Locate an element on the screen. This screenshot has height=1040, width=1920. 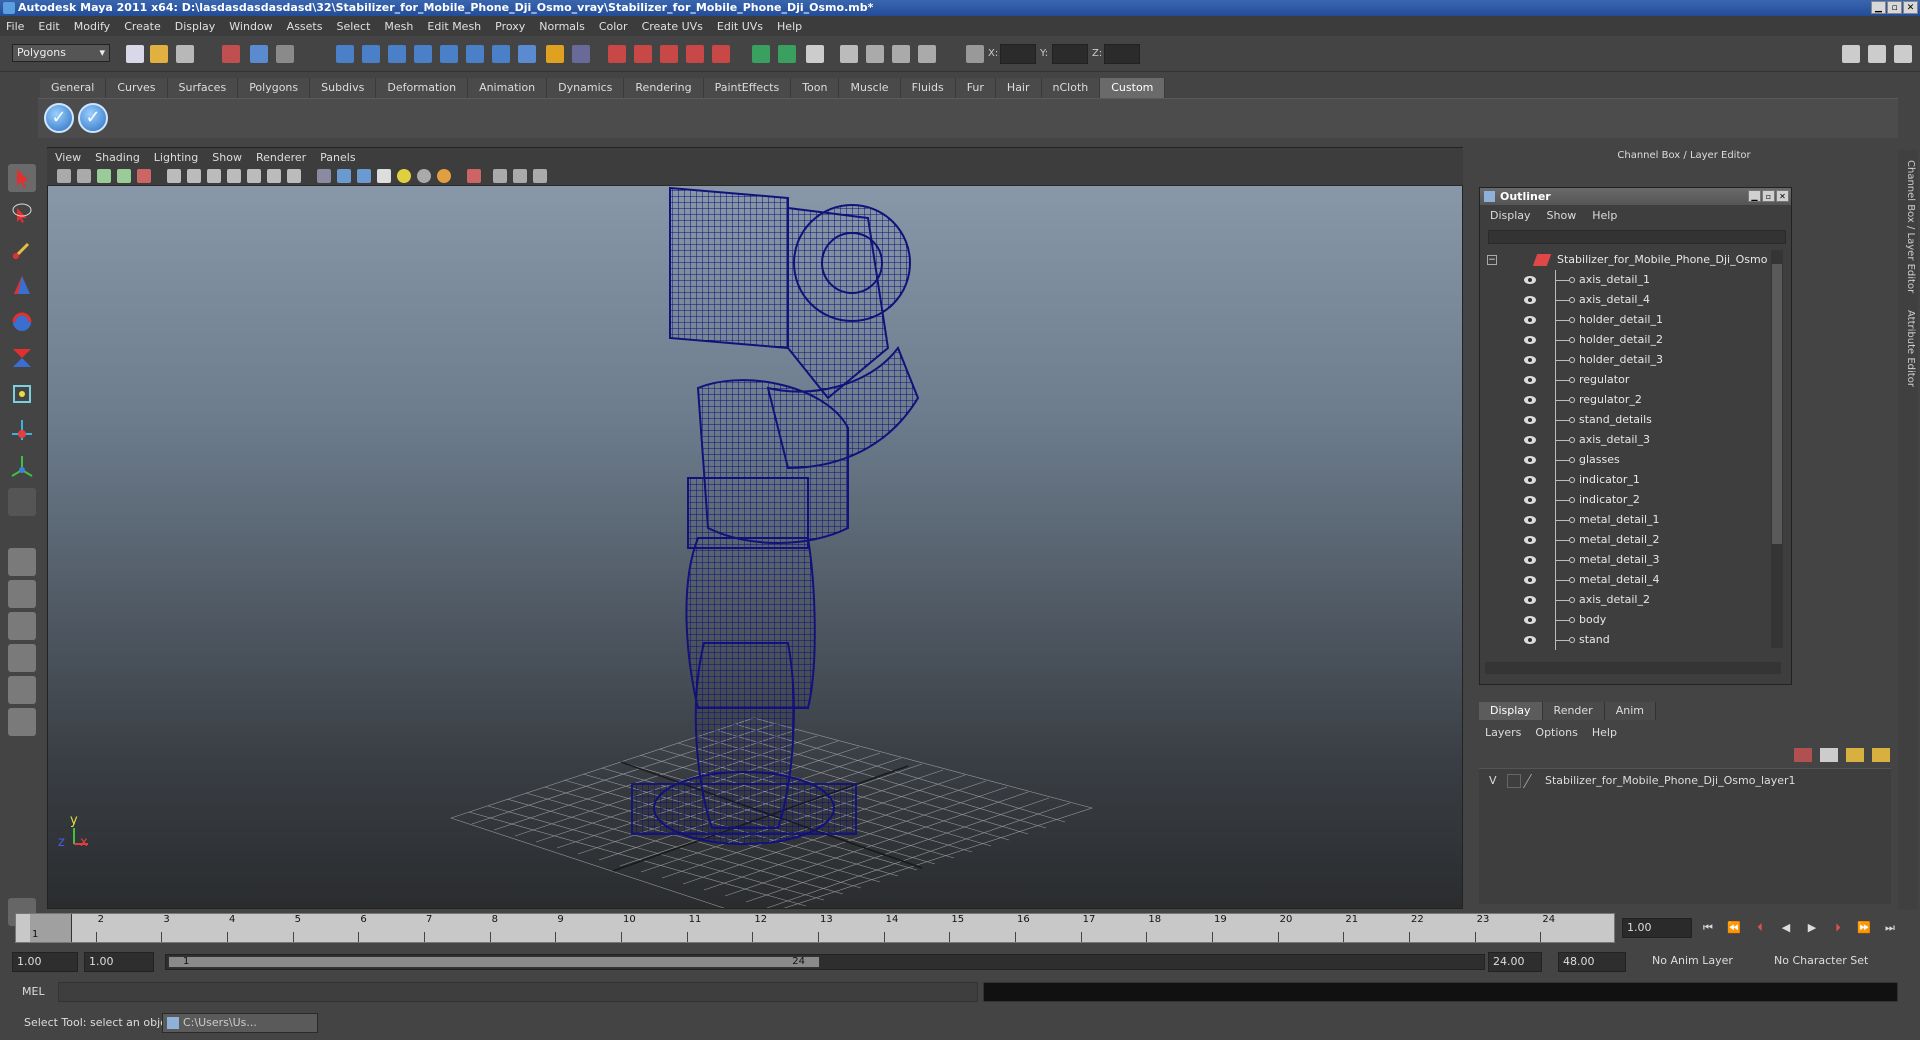
smooth-shade-icon is located at coordinates (344, 176).